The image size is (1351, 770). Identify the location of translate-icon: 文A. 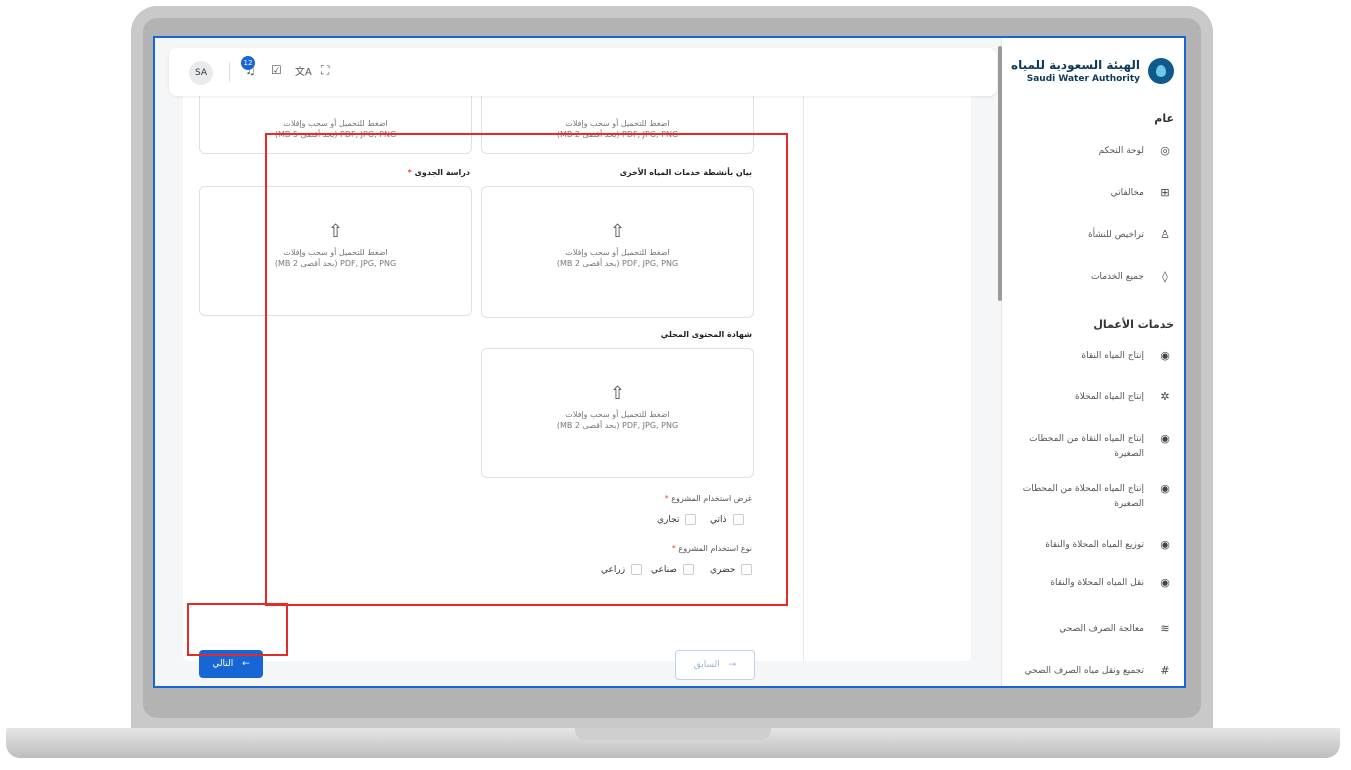
(303, 70).